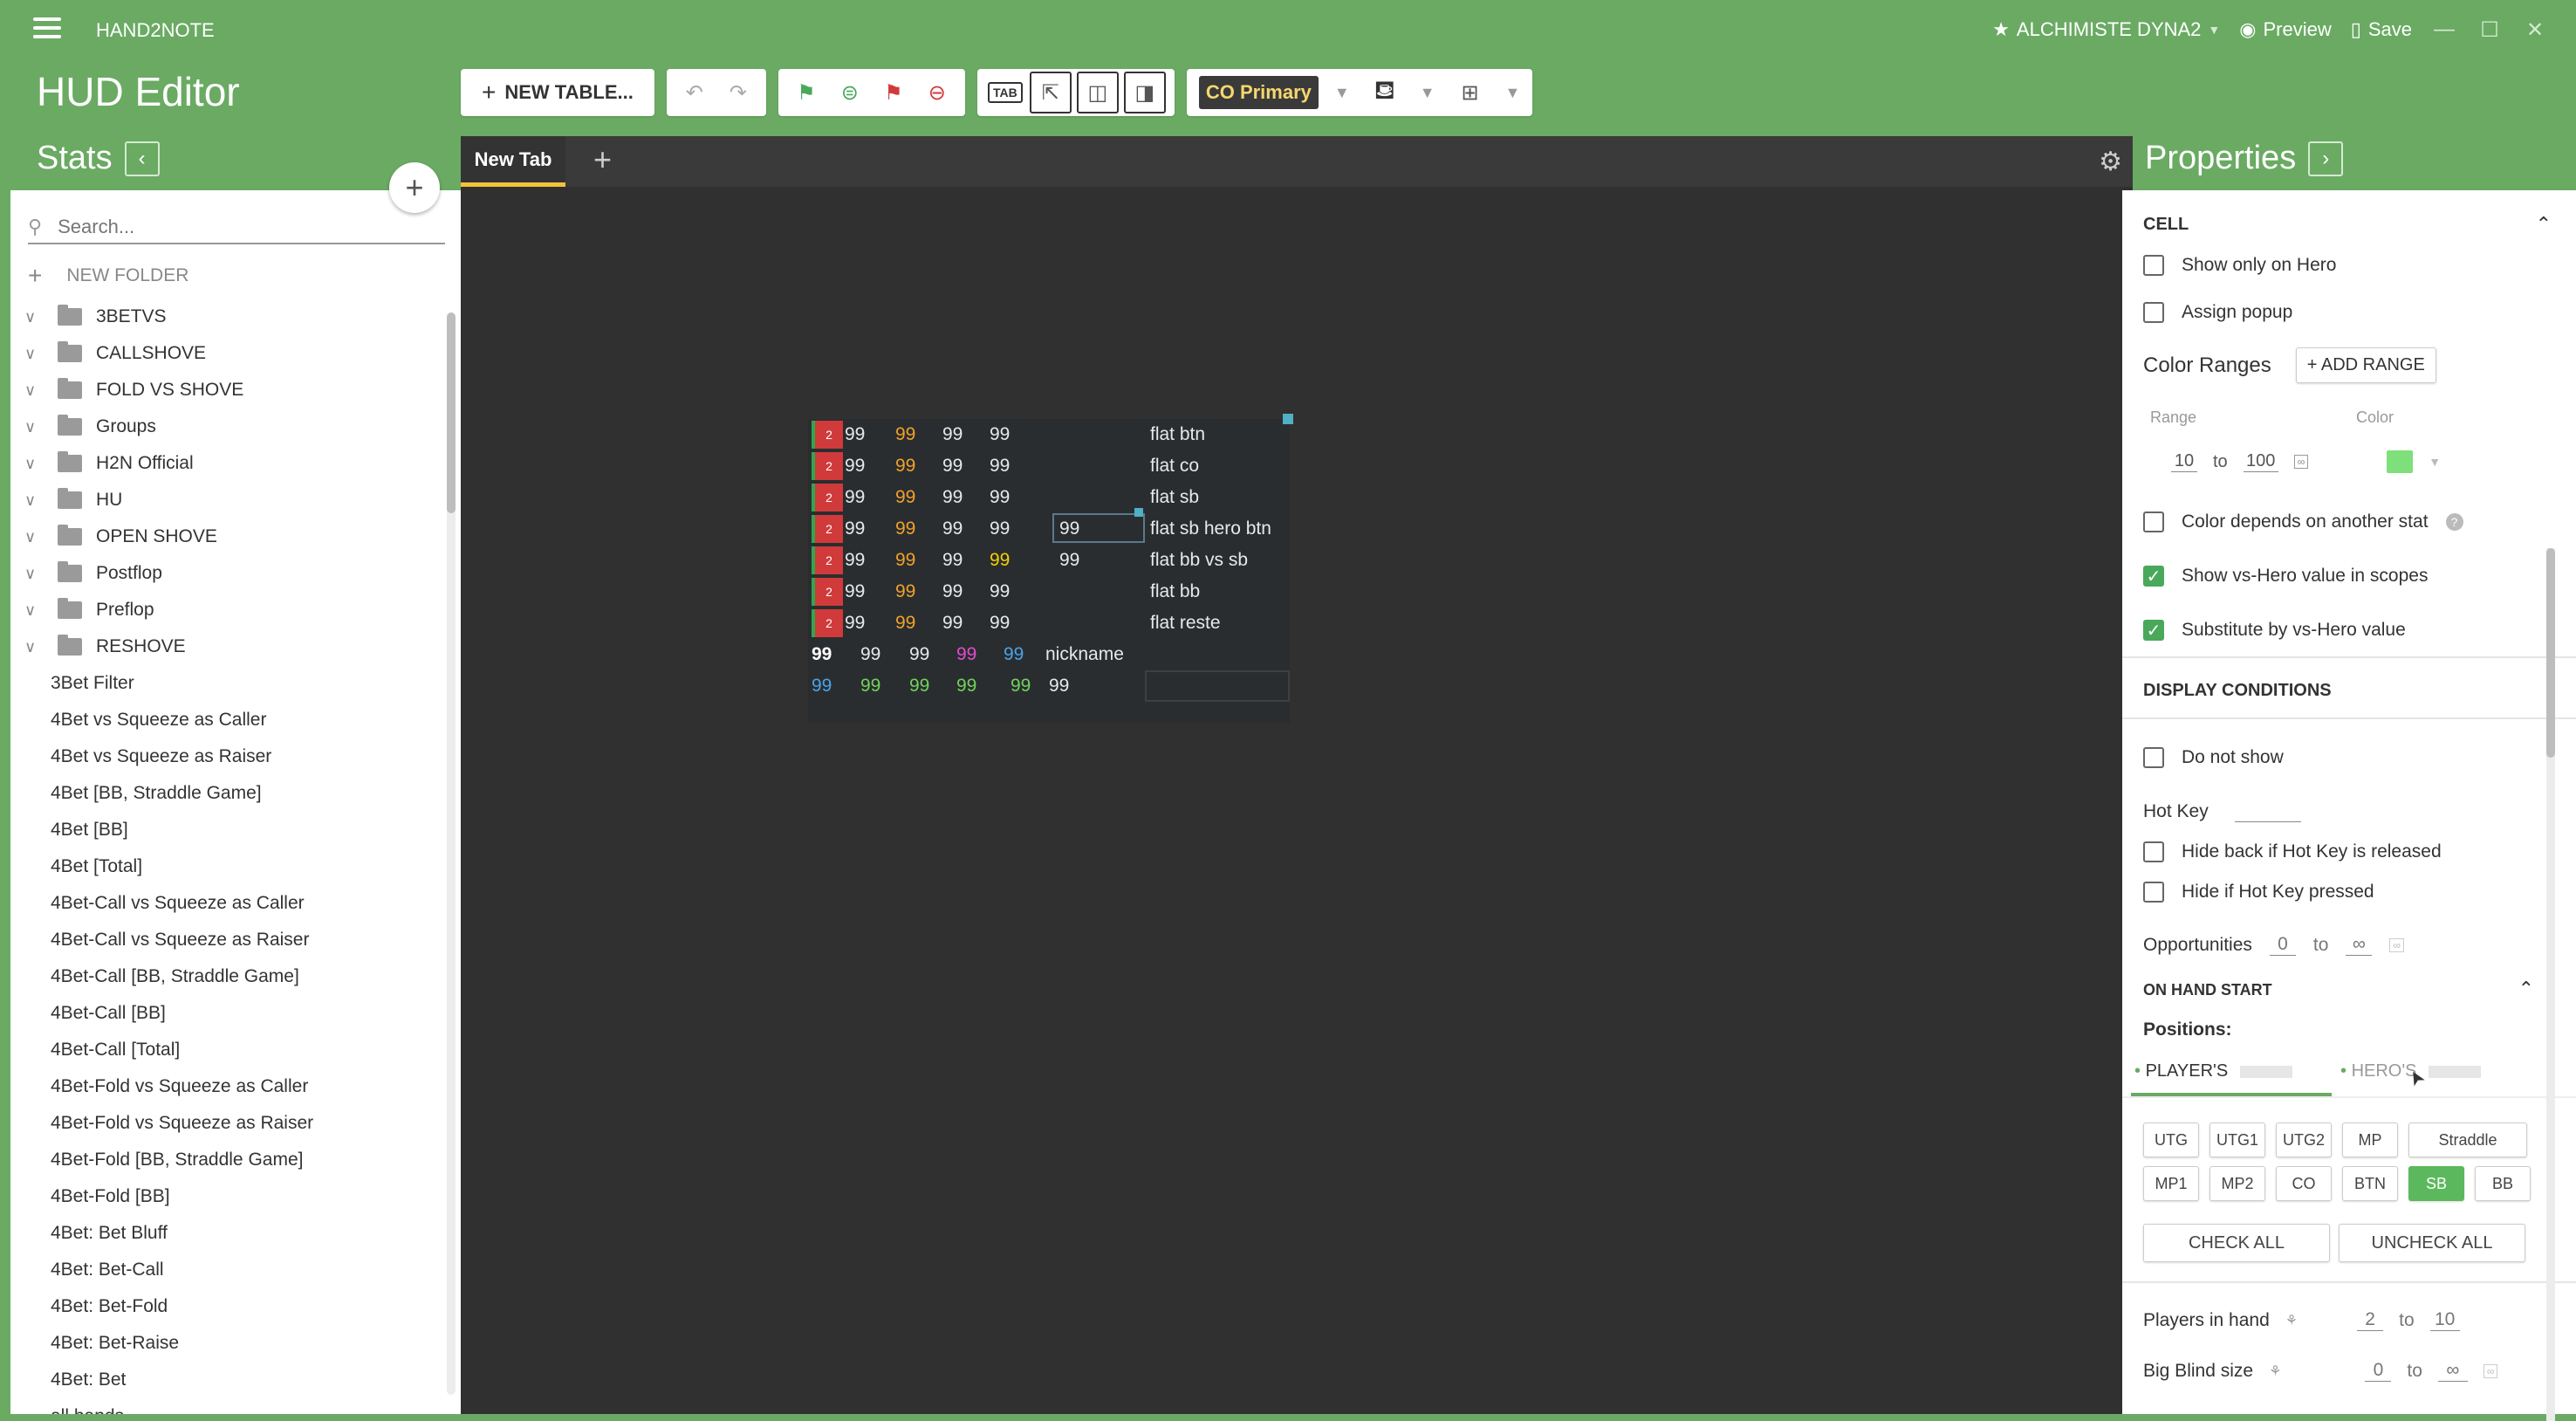 The width and height of the screenshot is (2576, 1421). Describe the element at coordinates (806, 92) in the screenshot. I see `add-player-icon: ⚑` at that location.